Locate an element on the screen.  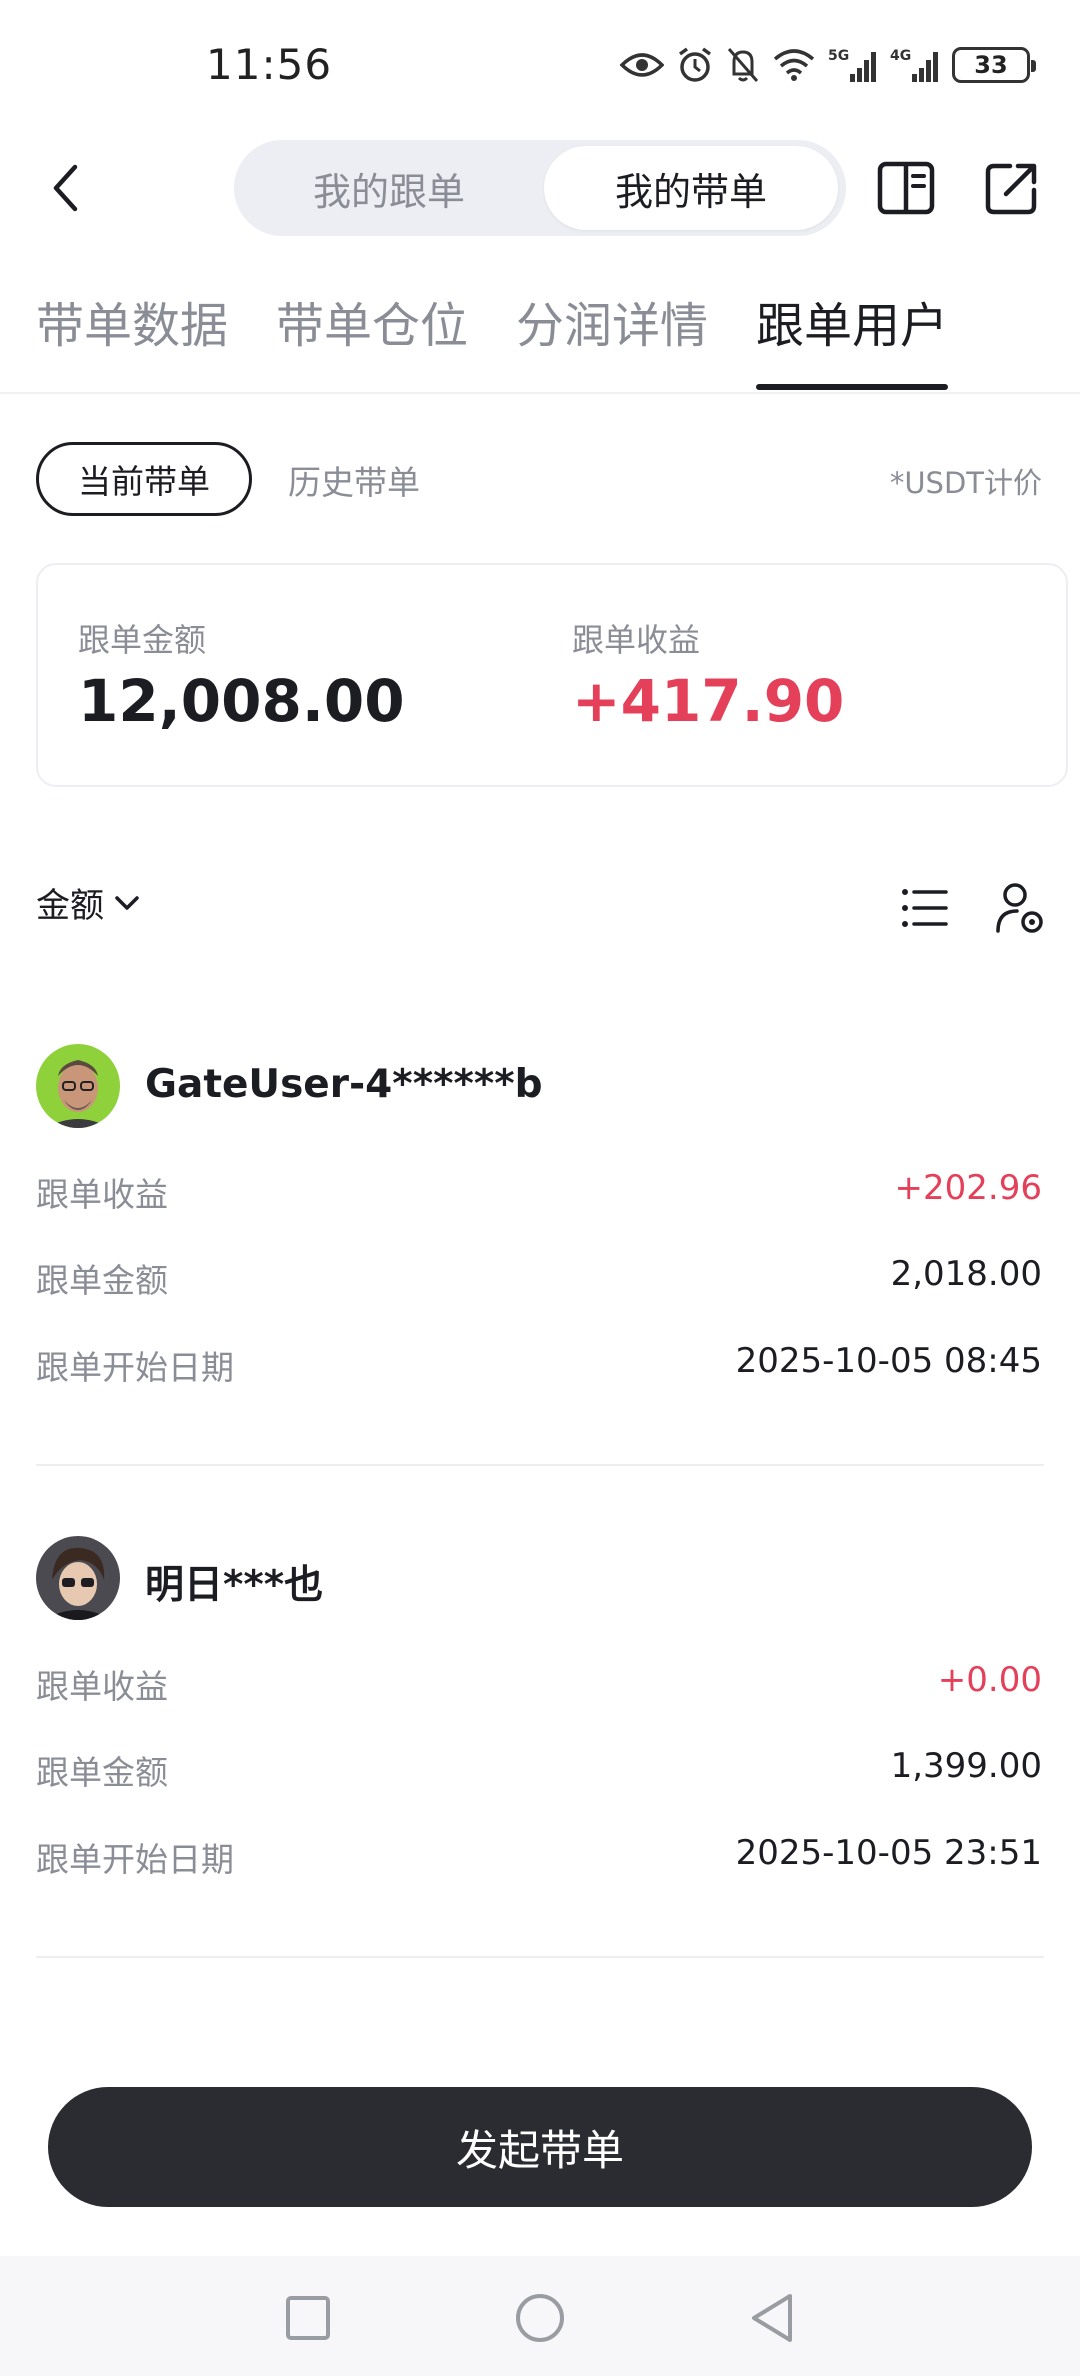
segment-my-leading: 我的带单 is located at coordinates (691, 188).